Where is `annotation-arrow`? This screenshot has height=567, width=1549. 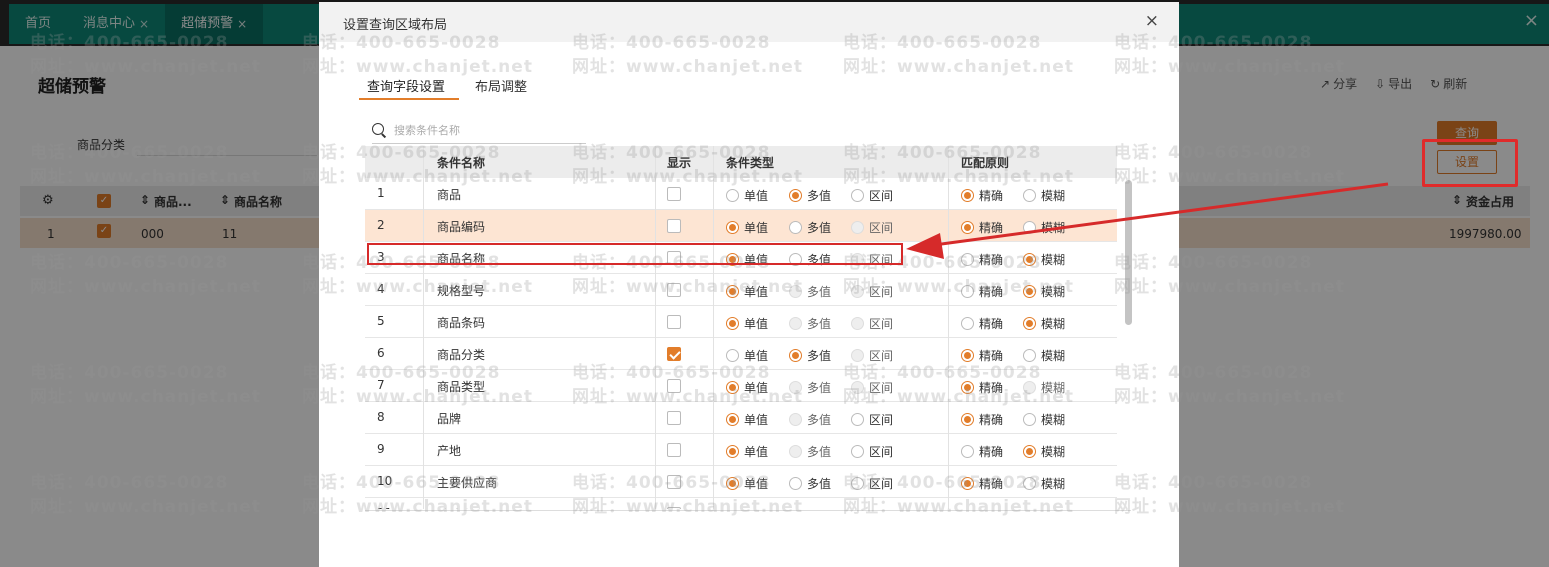 annotation-arrow is located at coordinates (1147, 220).